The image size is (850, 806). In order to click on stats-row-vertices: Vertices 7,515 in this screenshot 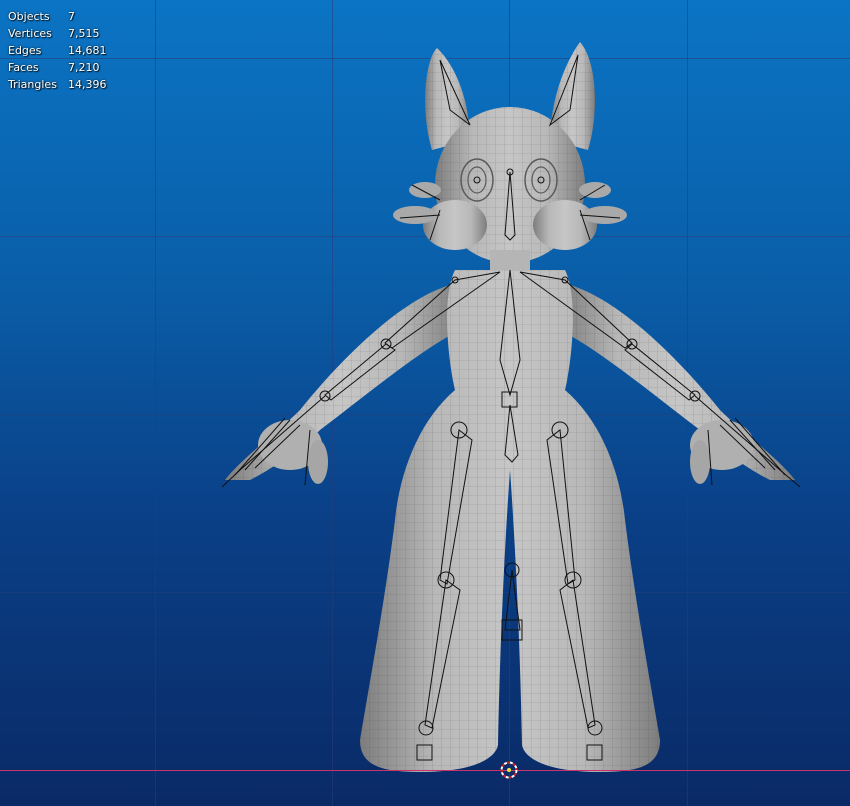, I will do `click(57, 33)`.